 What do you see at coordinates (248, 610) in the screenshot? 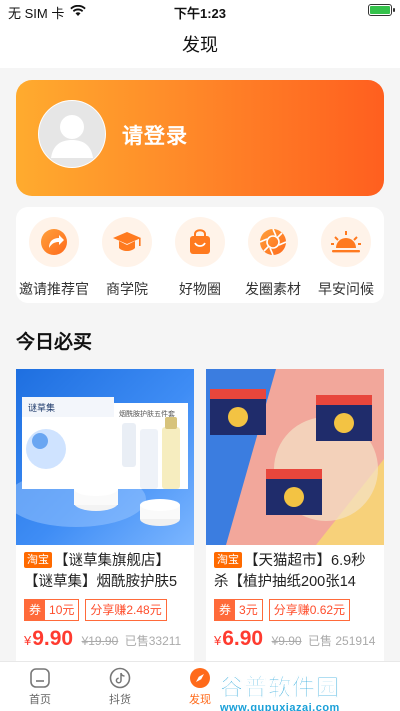
I see `coupon-value: 3元` at bounding box center [248, 610].